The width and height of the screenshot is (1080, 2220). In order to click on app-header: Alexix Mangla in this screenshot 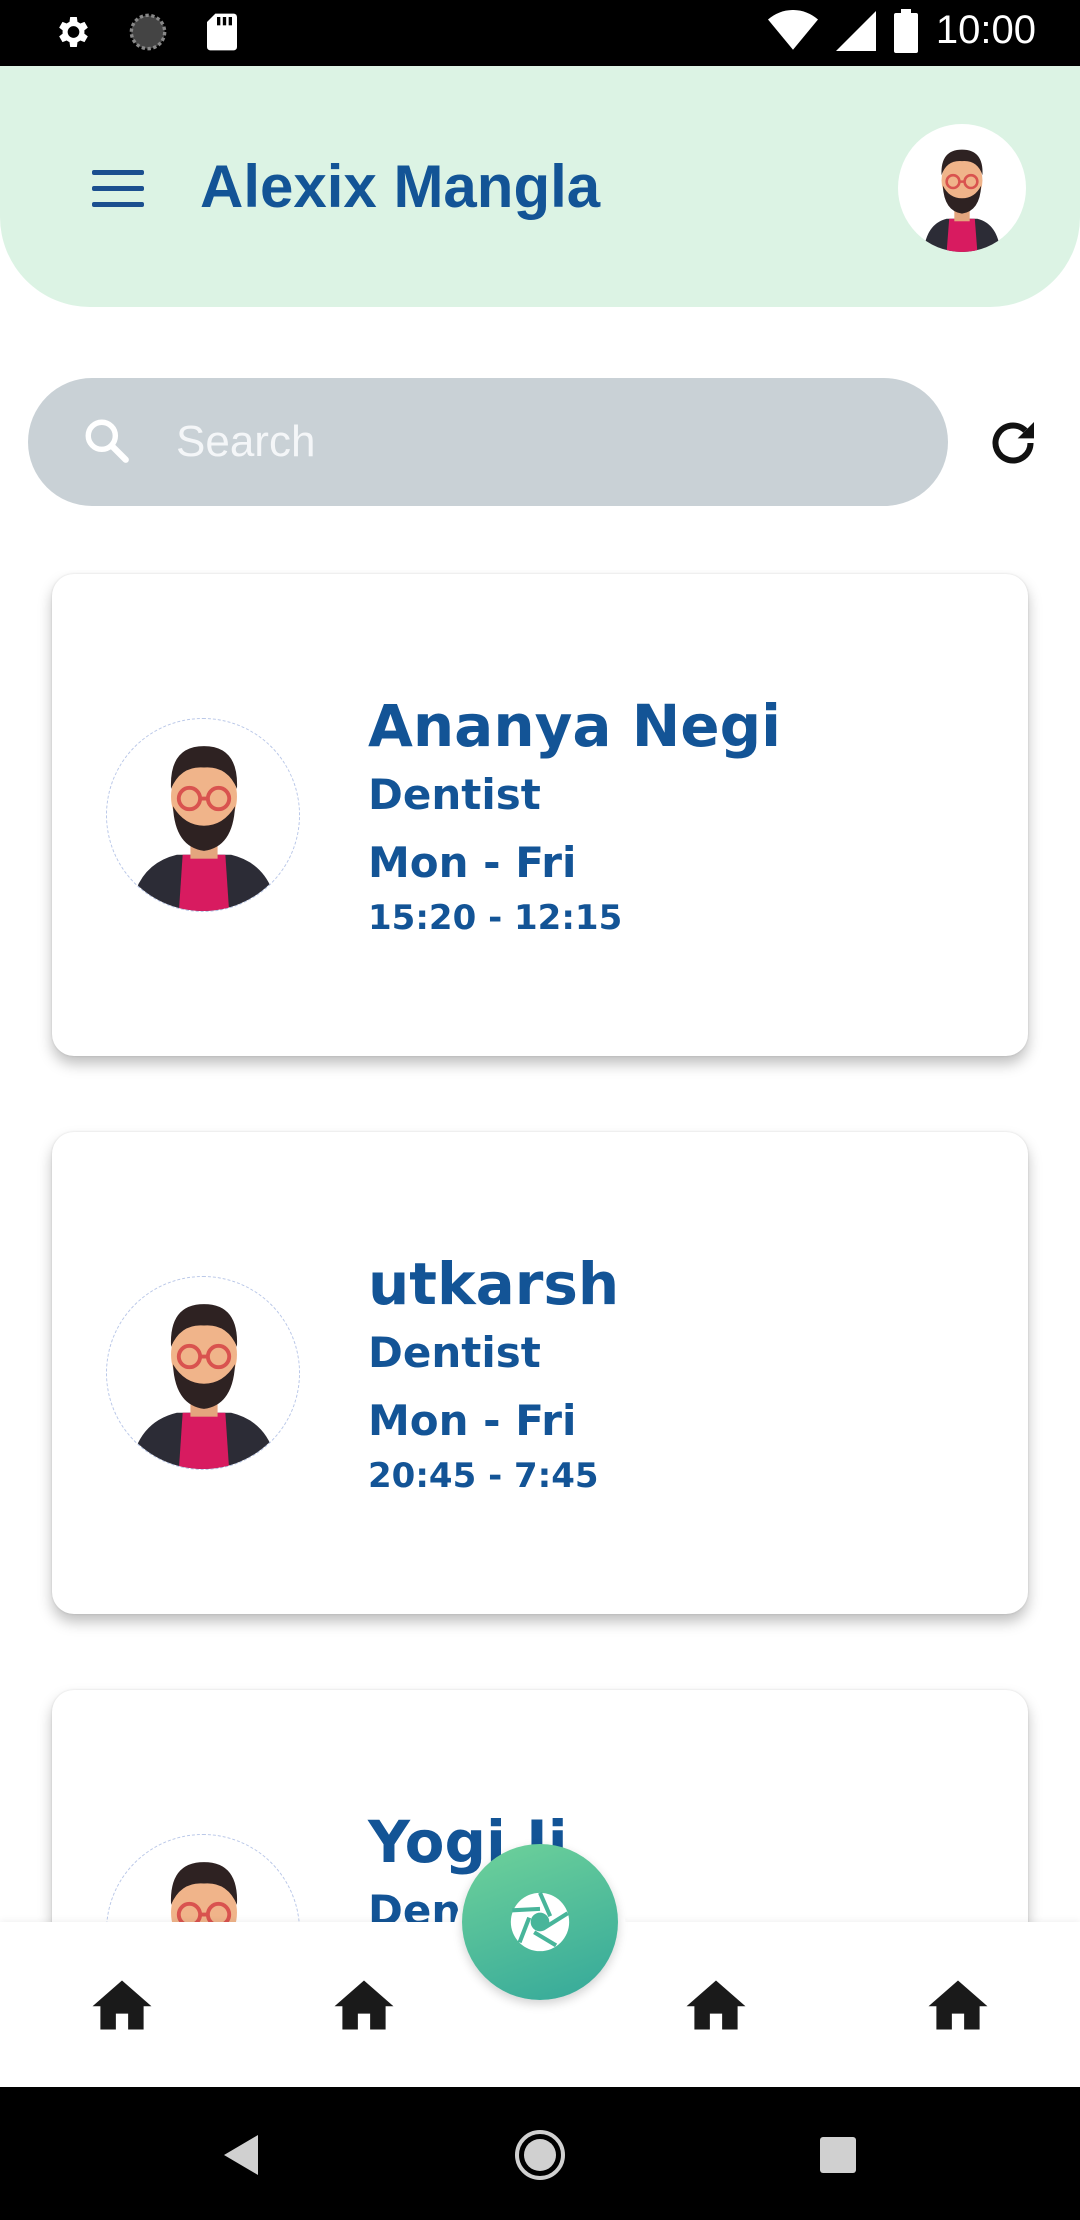, I will do `click(540, 186)`.